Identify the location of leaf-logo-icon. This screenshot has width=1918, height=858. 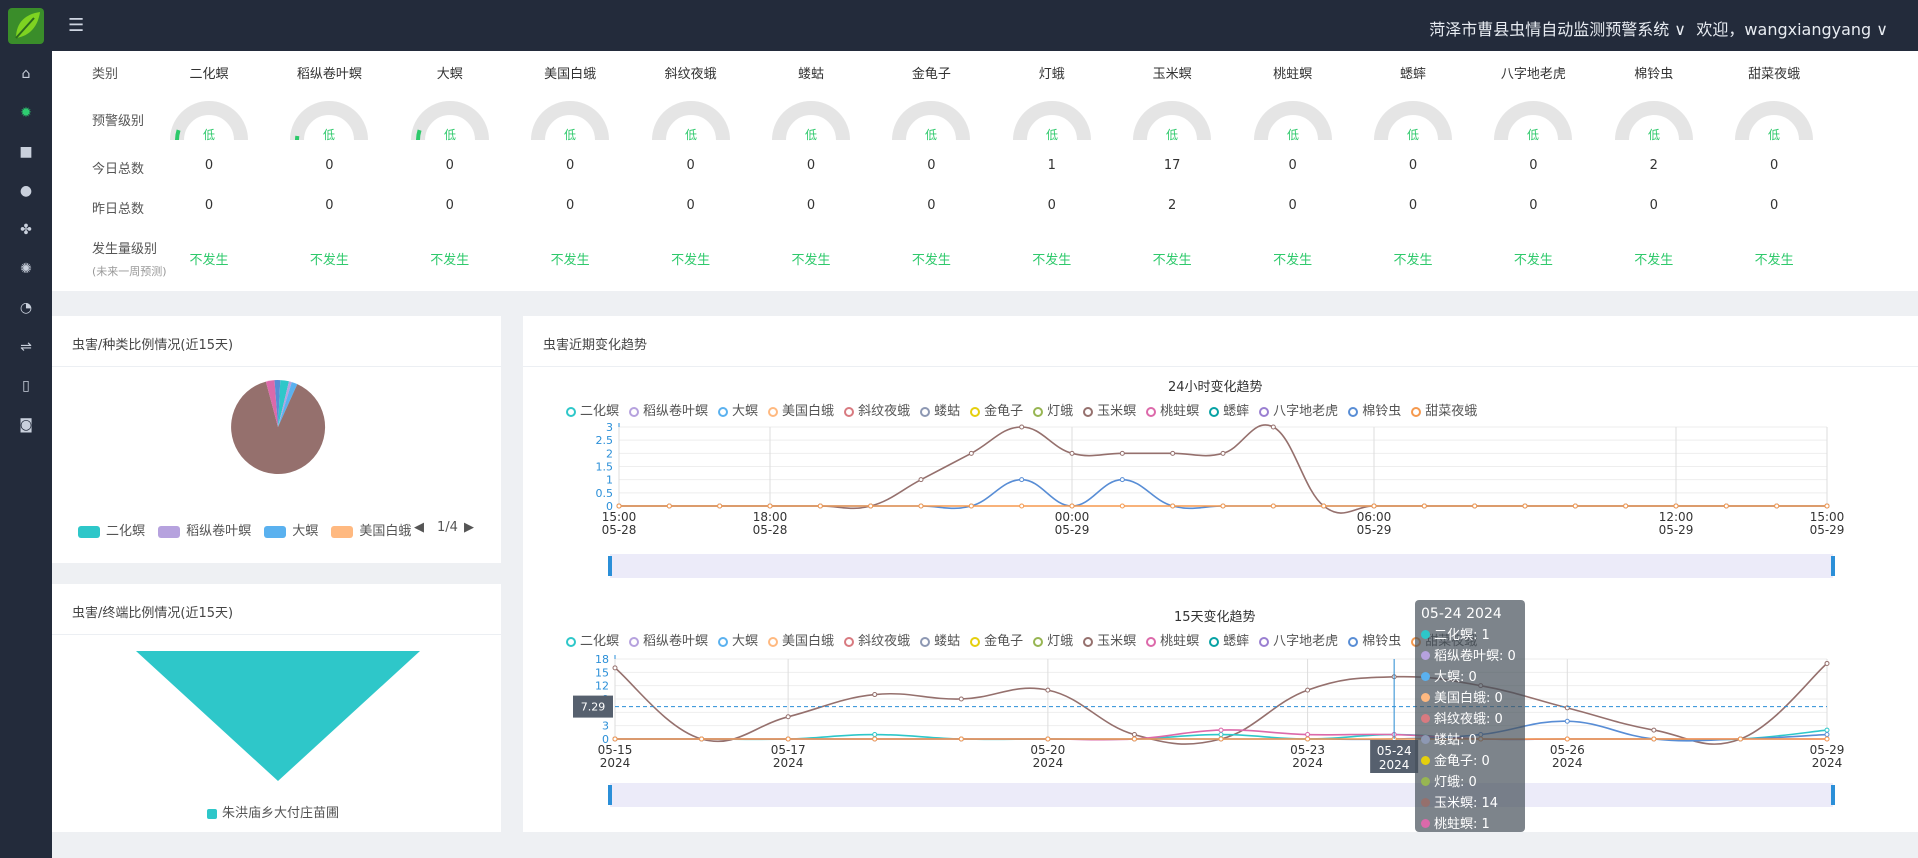
(26, 26).